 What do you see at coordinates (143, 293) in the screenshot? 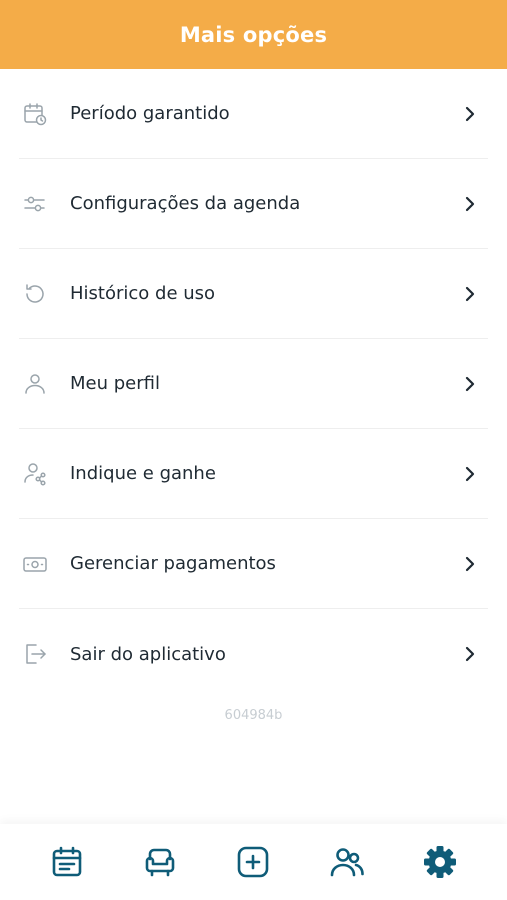
I see `menu-item-label: Histórico de uso` at bounding box center [143, 293].